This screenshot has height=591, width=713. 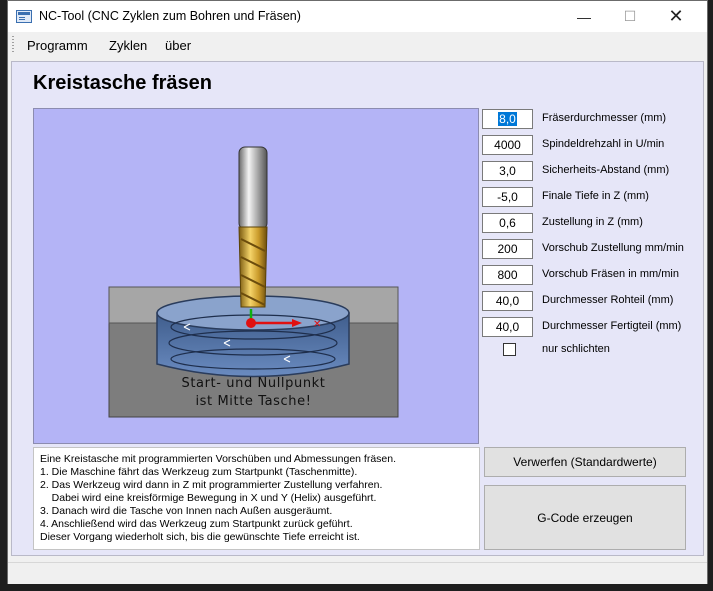 What do you see at coordinates (630, 16) in the screenshot?
I see `maximize-button: ☐` at bounding box center [630, 16].